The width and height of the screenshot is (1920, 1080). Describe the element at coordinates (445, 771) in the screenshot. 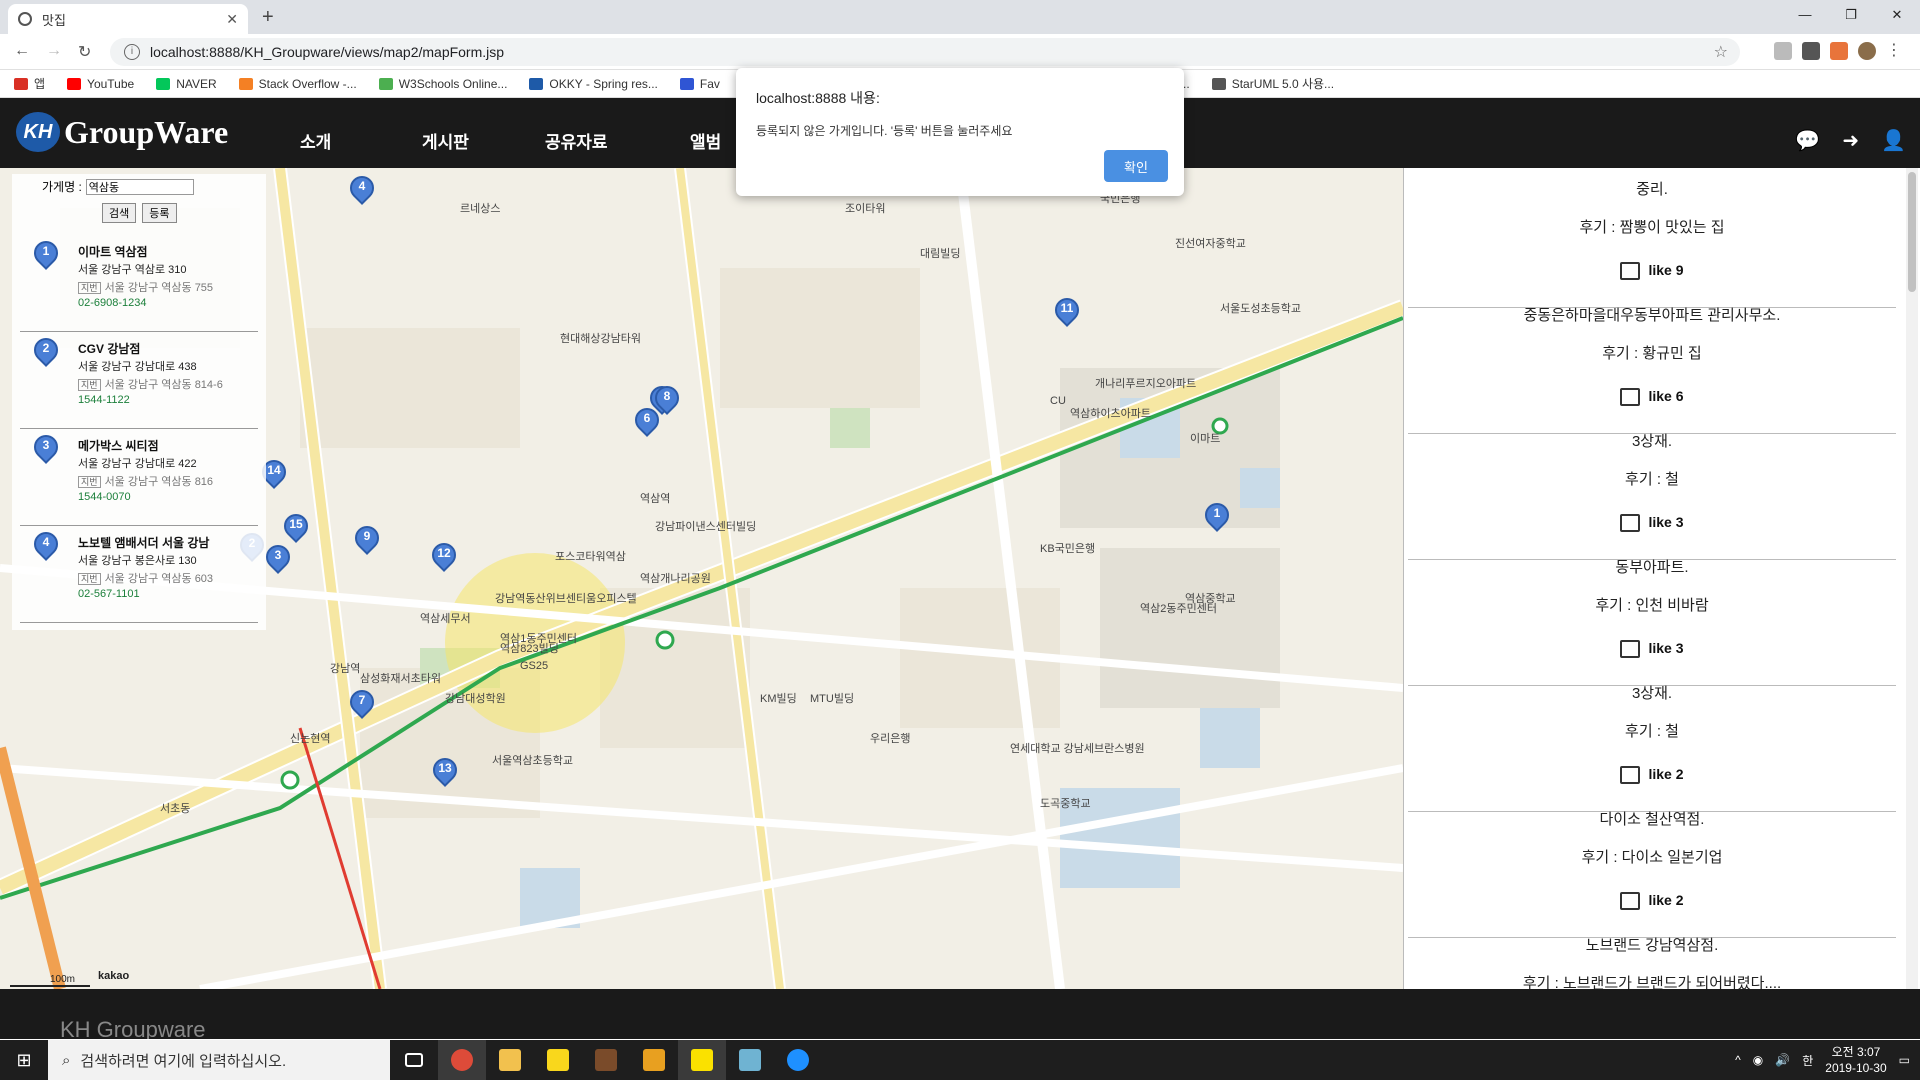

I see `map-marker: 13` at that location.